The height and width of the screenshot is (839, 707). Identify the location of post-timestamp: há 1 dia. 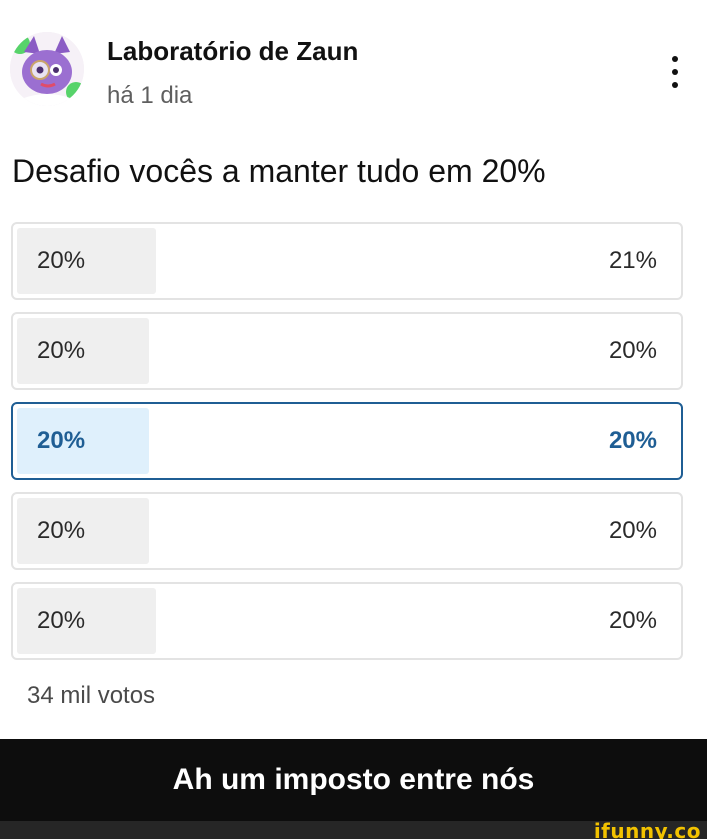
(150, 95).